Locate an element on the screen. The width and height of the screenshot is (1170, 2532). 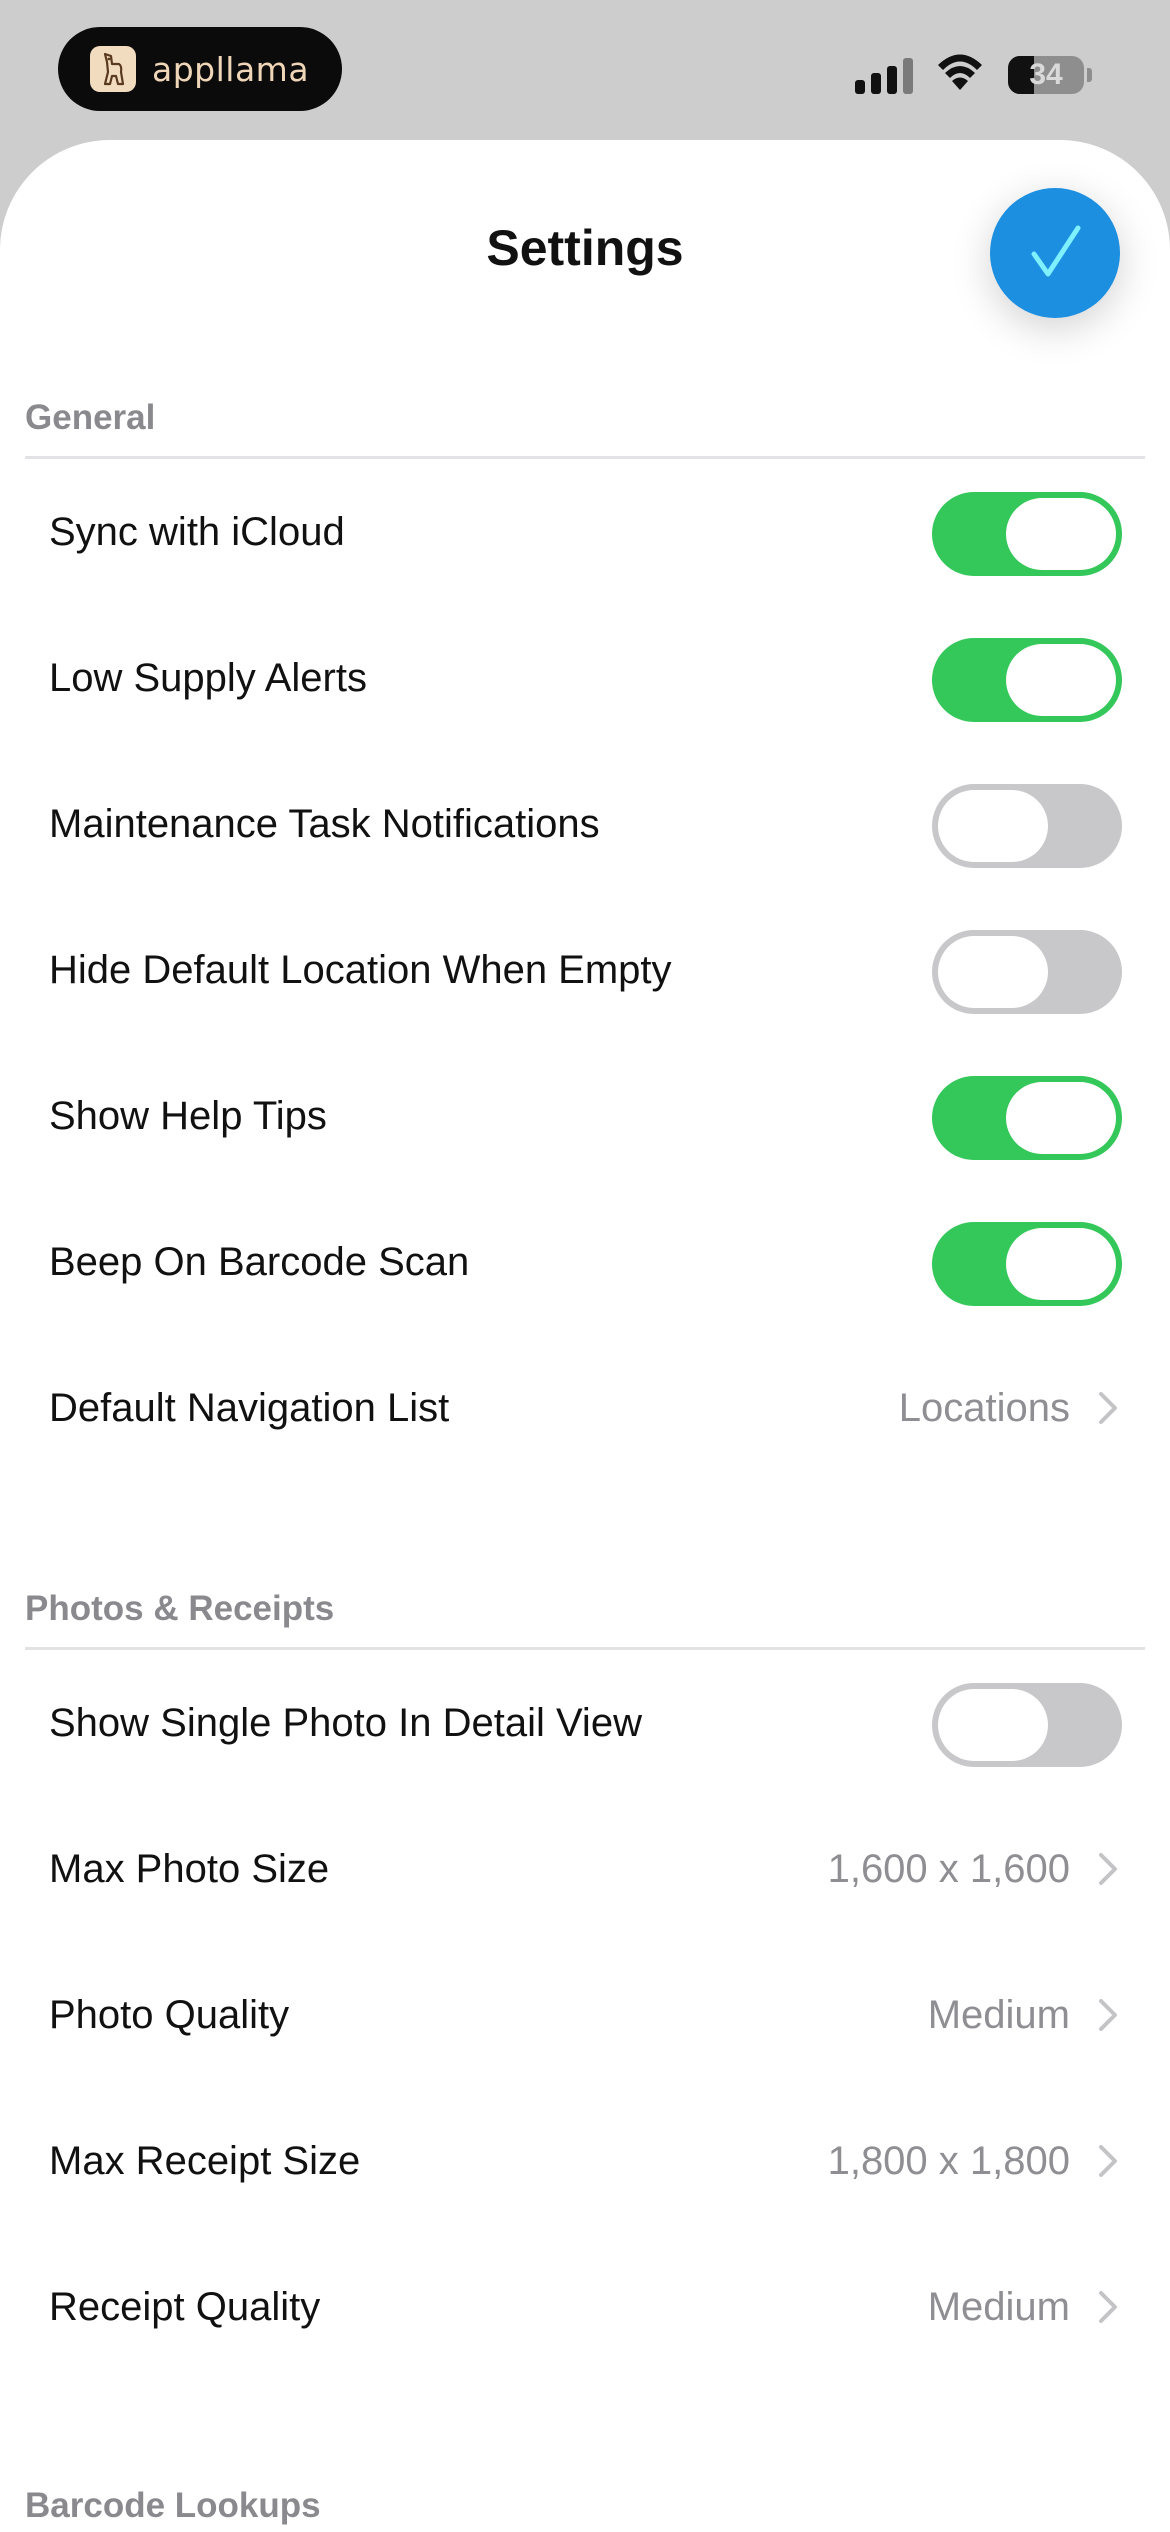
sync-icloud-toggle is located at coordinates (1027, 534).